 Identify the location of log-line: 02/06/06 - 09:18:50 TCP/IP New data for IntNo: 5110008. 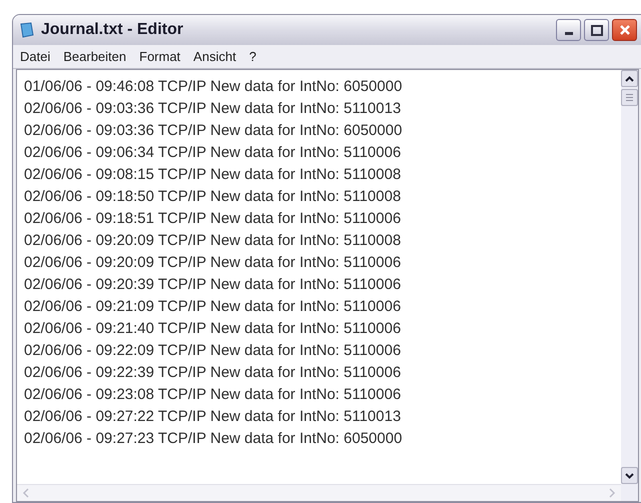
(212, 197).